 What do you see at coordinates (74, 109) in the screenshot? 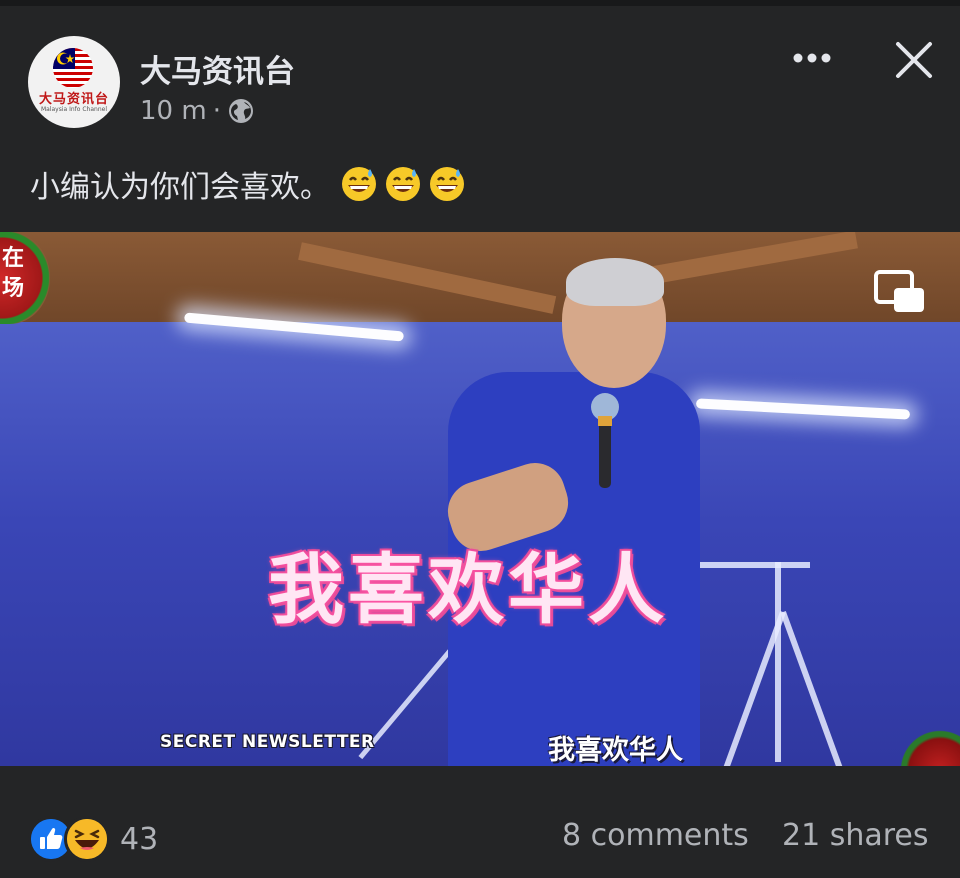
I see `avatar-logo-subtext: Malaysia Info Channel` at bounding box center [74, 109].